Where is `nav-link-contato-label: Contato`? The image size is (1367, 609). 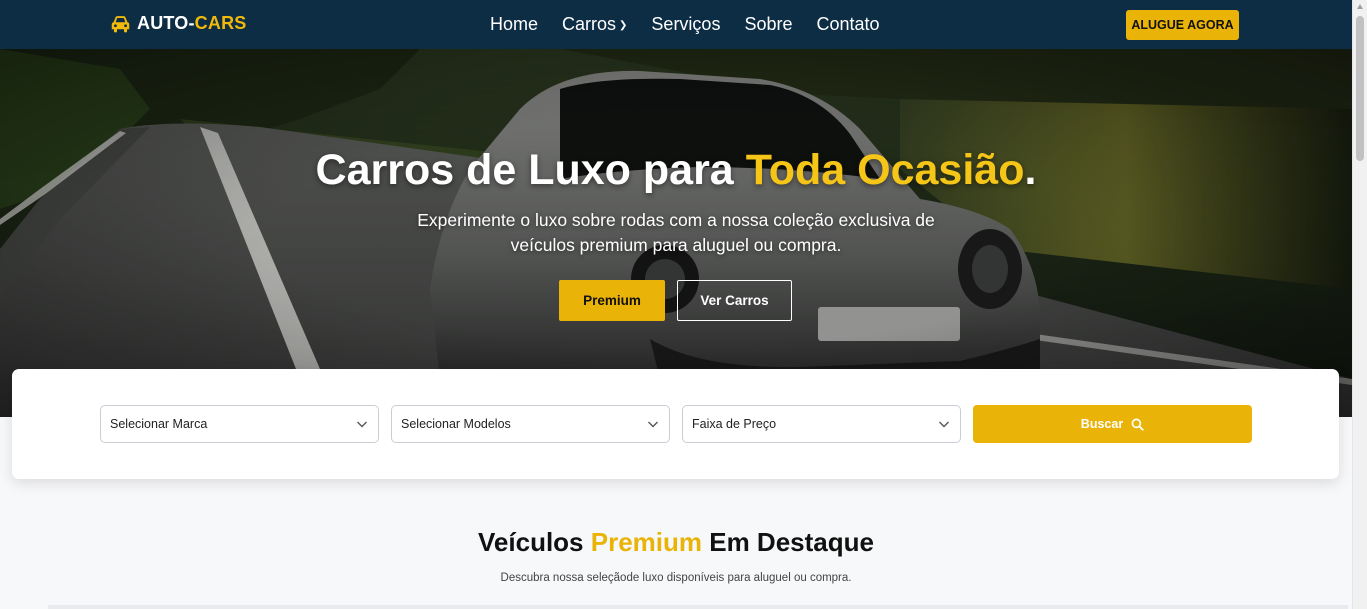
nav-link-contato-label: Contato is located at coordinates (848, 24).